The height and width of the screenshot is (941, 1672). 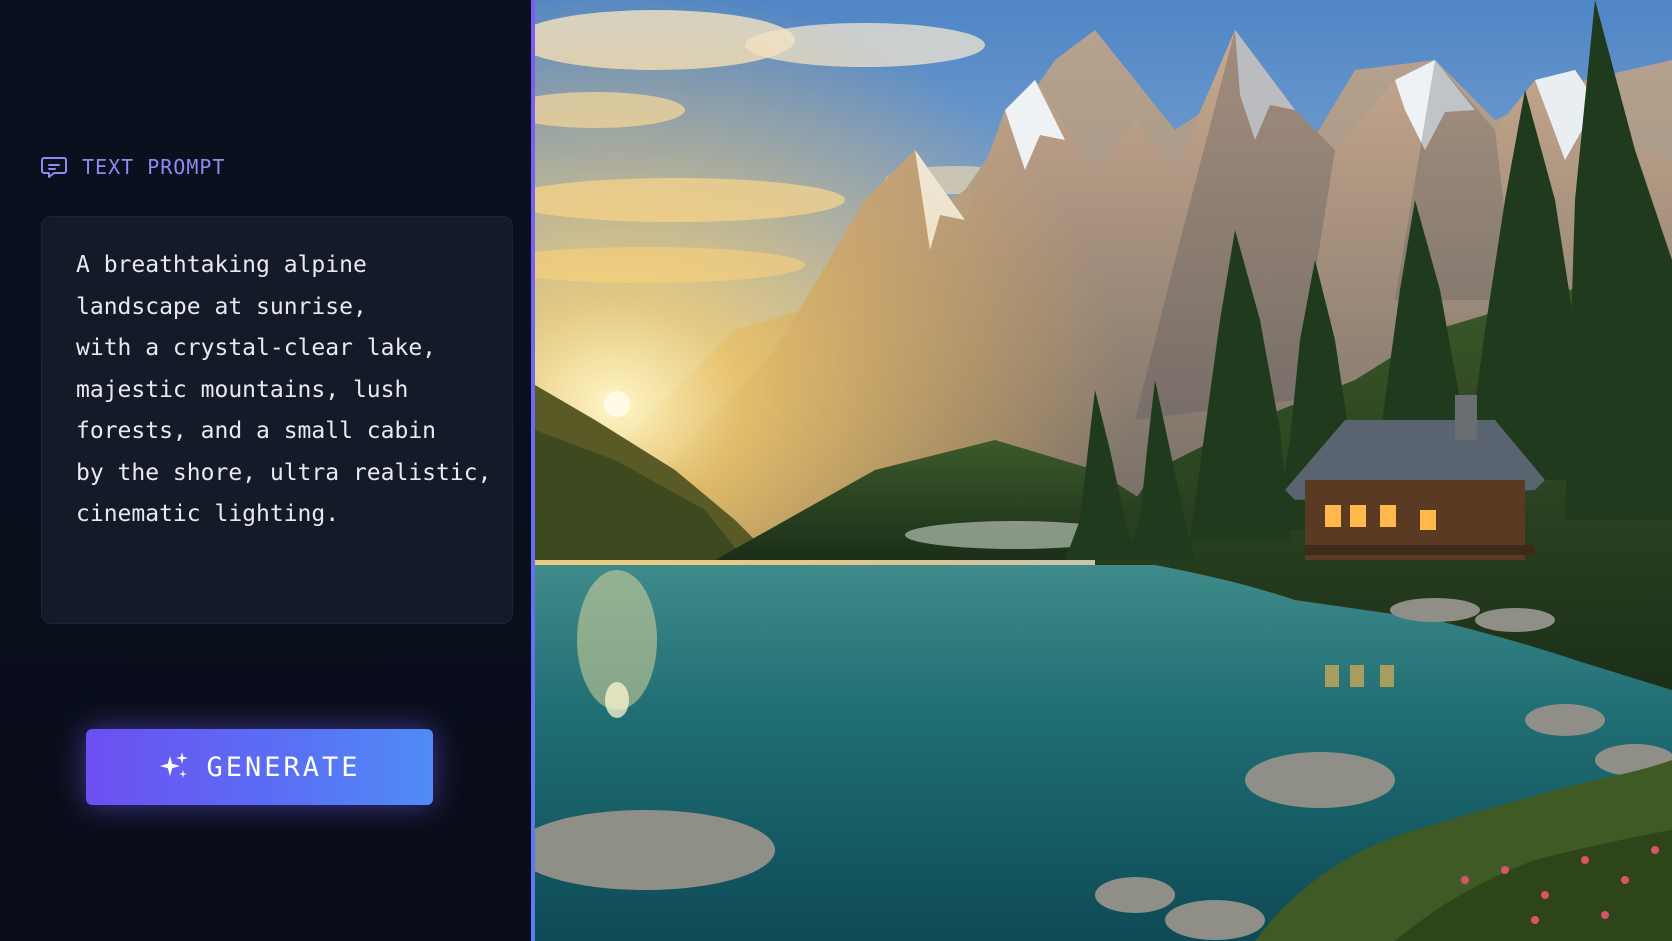 I want to click on prompt-header: TEXT PROMPT, so click(x=132, y=167).